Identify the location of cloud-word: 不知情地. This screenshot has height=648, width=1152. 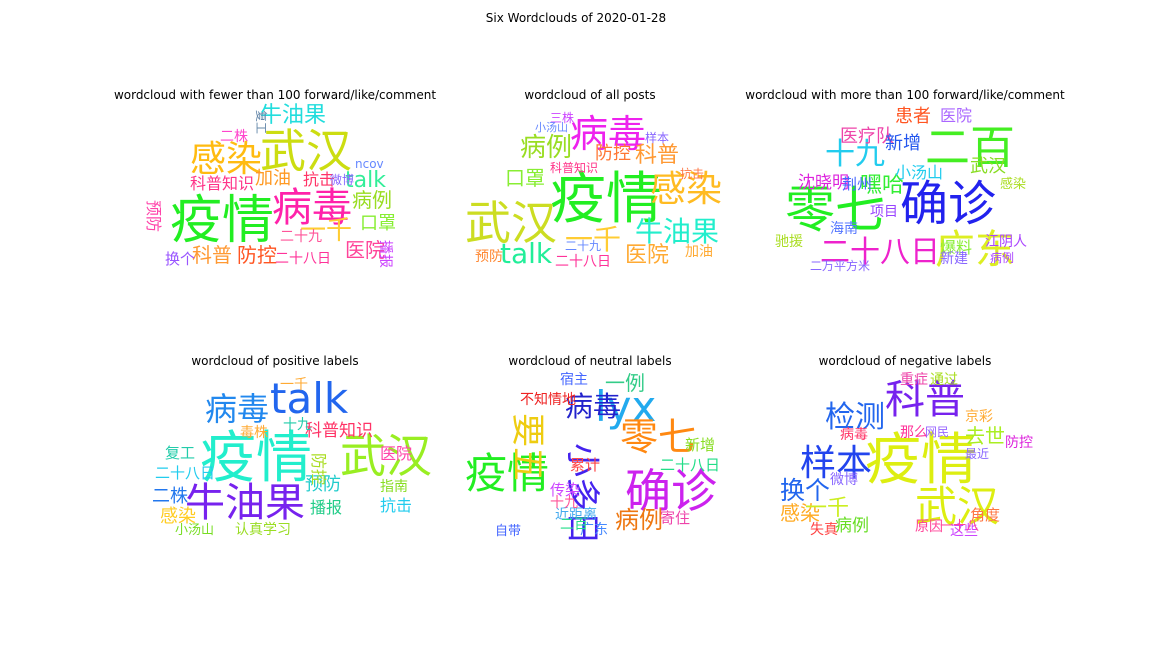
(548, 400).